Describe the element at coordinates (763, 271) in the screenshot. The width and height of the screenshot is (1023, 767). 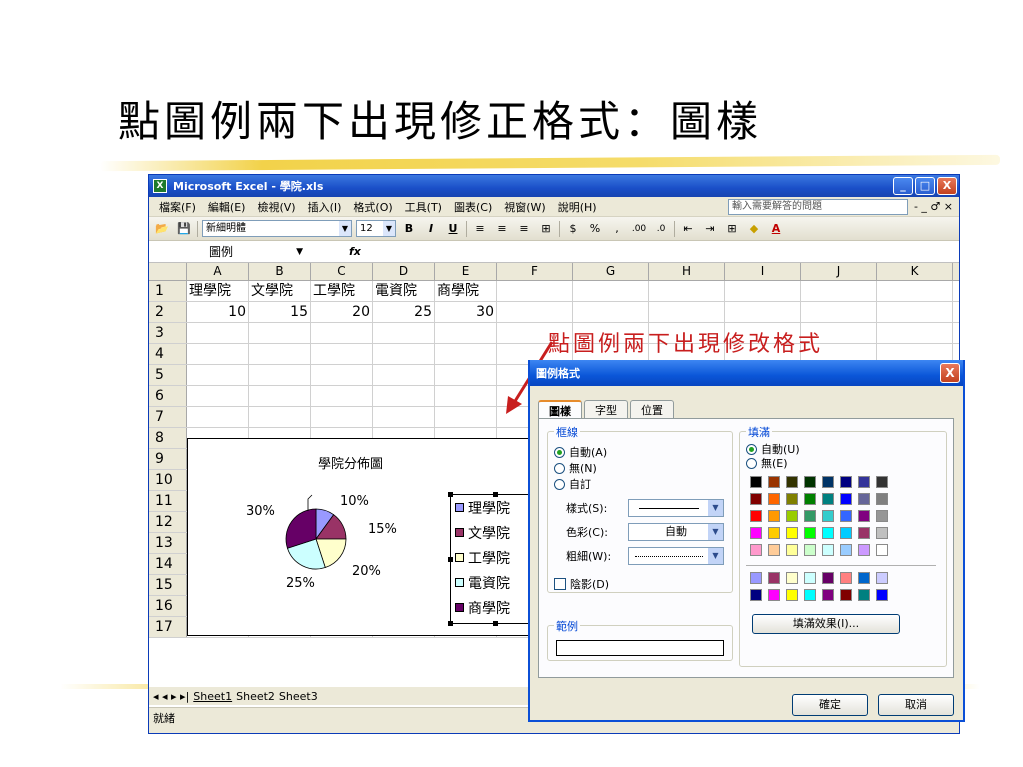
I see `column-header: I` at that location.